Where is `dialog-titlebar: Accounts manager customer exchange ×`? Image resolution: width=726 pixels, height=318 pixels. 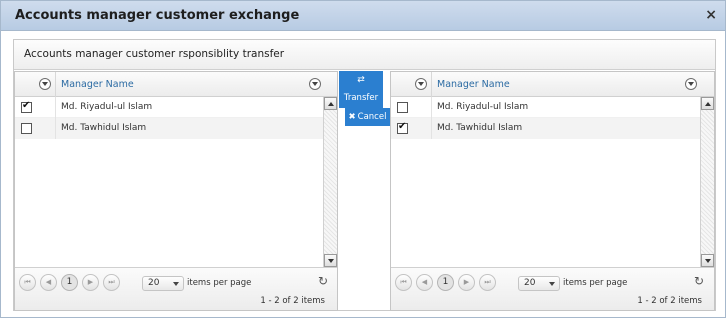 dialog-titlebar: Accounts manager customer exchange × is located at coordinates (363, 16).